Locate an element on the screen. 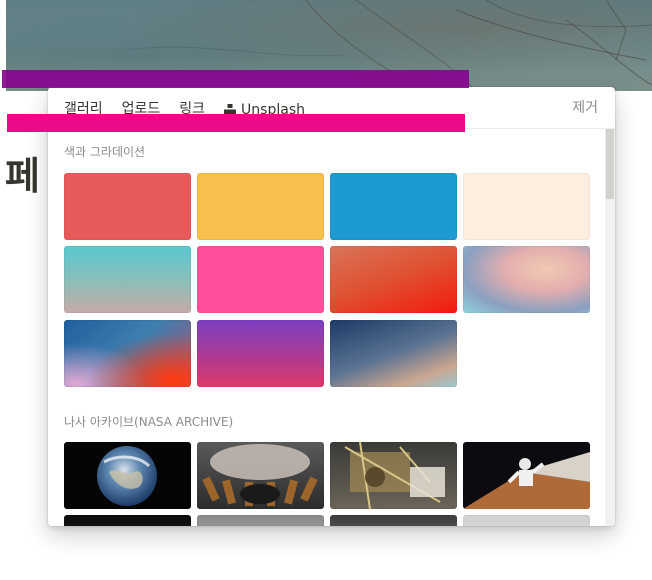 Image resolution: width=652 pixels, height=580 pixels. cover-tile-astronaut is located at coordinates (393, 520).